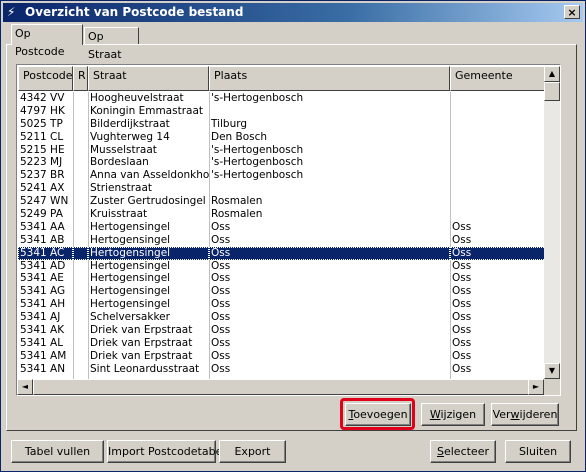 The image size is (586, 472). I want to click on cell-postcode: 4342 VV, so click(42, 98).